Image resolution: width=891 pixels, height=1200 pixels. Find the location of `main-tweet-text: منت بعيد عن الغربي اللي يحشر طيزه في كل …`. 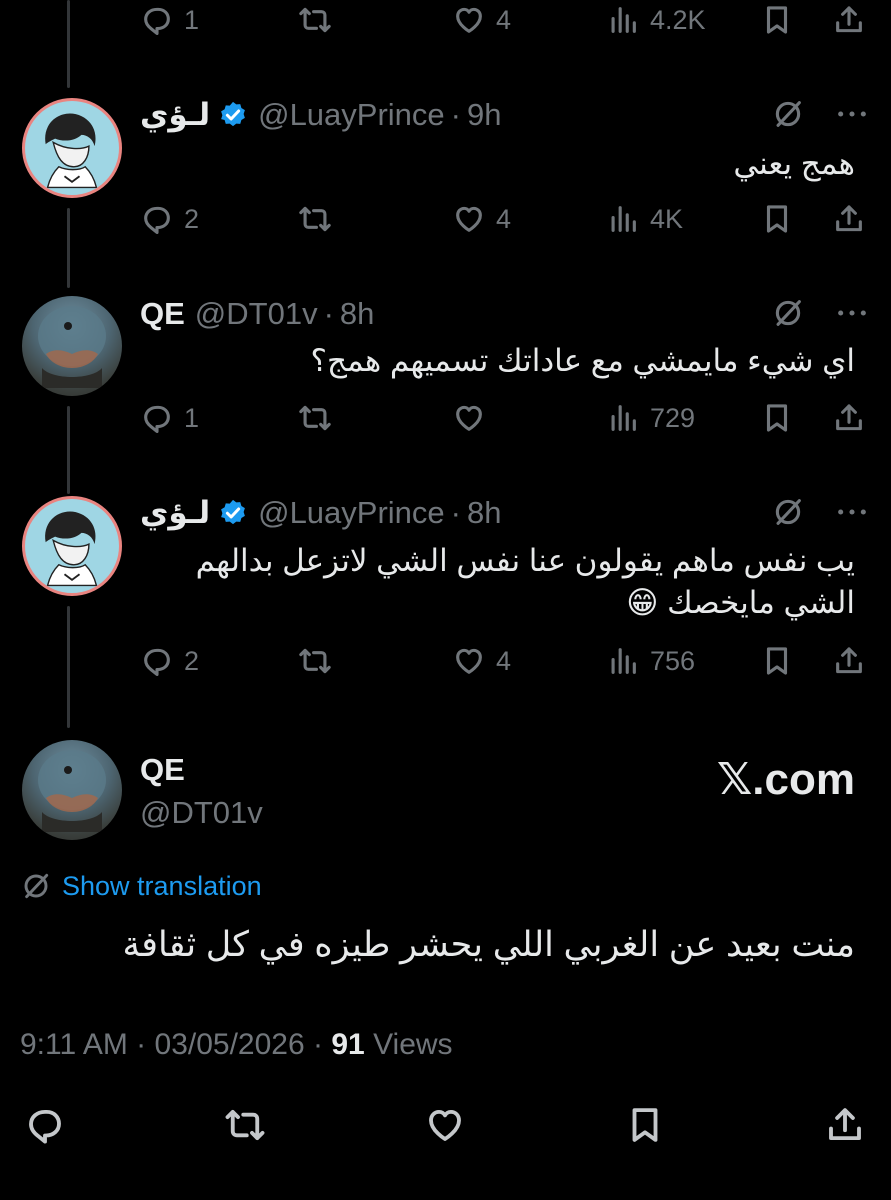

main-tweet-text: منت بعيد عن الغربي اللي يحشر طيزه في كل … is located at coordinates (488, 944).